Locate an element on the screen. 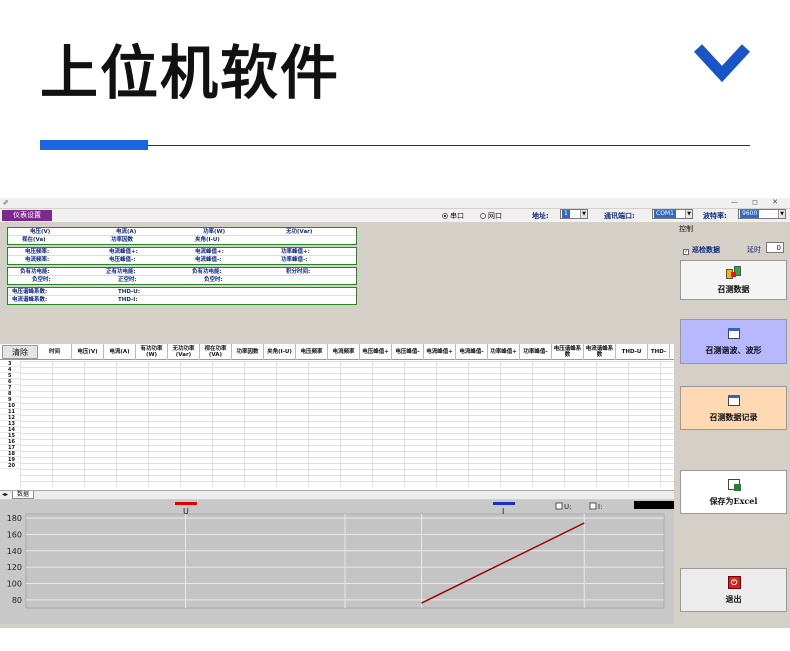 Image resolution: width=790 pixels, height=651 pixels. meas-row: 视在(Va) 功率因数 夹角(I-U) is located at coordinates (121, 240).